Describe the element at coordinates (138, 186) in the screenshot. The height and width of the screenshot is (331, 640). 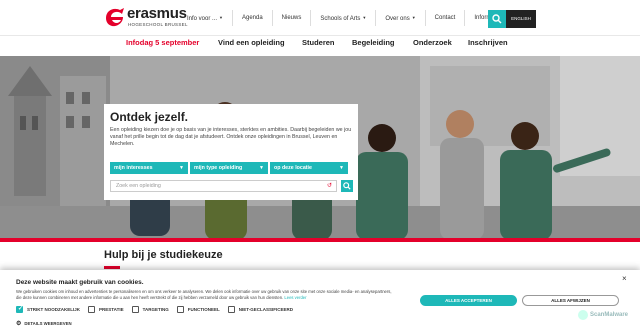
I see `search-placeholder: Zoek een opleiding` at that location.